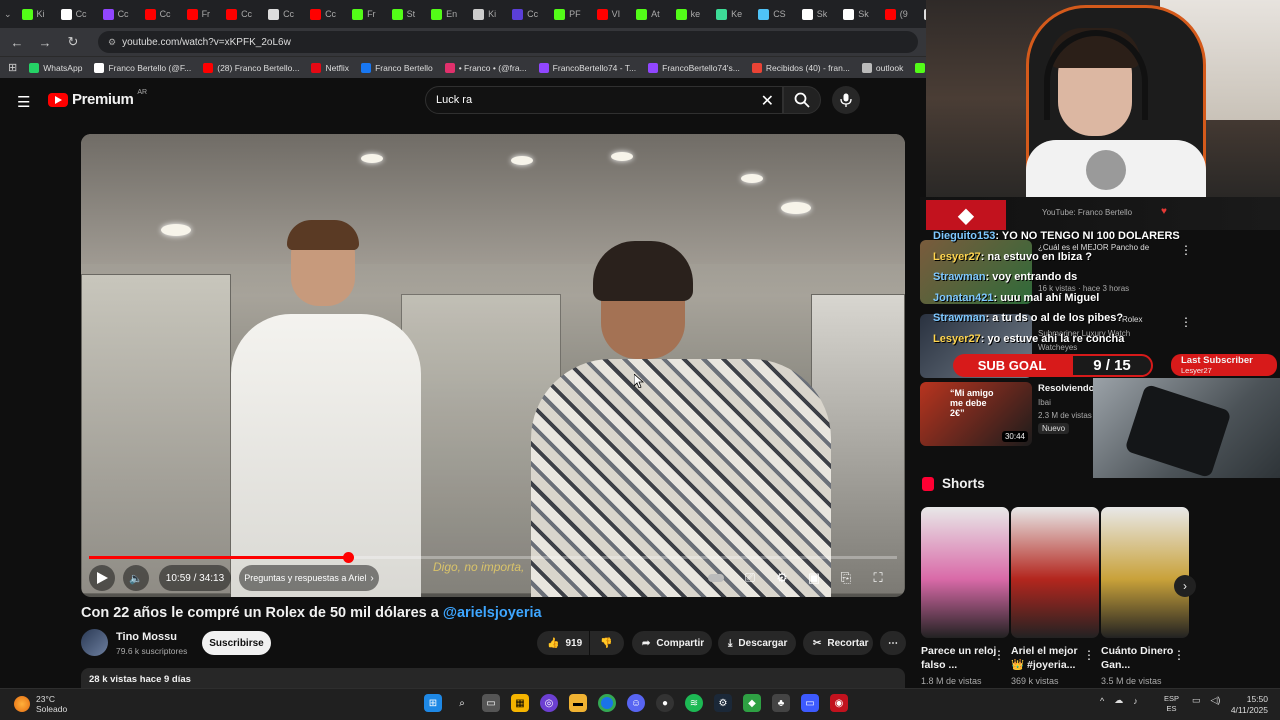  Describe the element at coordinates (330, 67) in the screenshot. I see `bookmark-item: Netflix` at that location.